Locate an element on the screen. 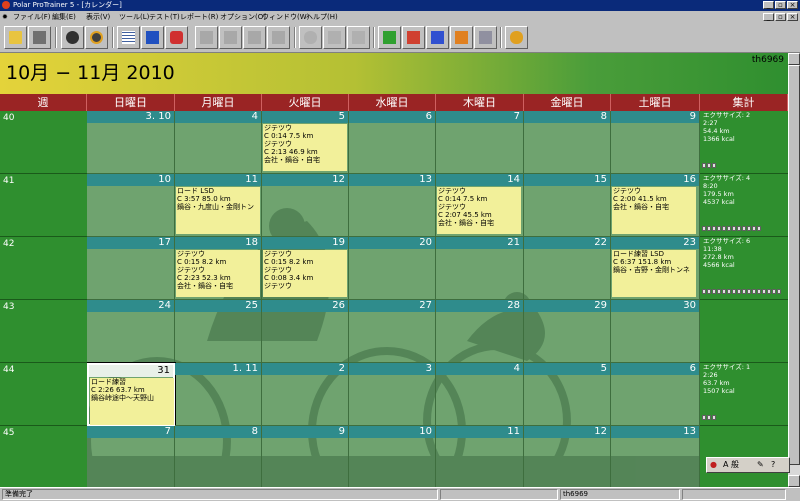 This screenshot has height=501, width=800. menu-edit: 編集(E) is located at coordinates (64, 17).